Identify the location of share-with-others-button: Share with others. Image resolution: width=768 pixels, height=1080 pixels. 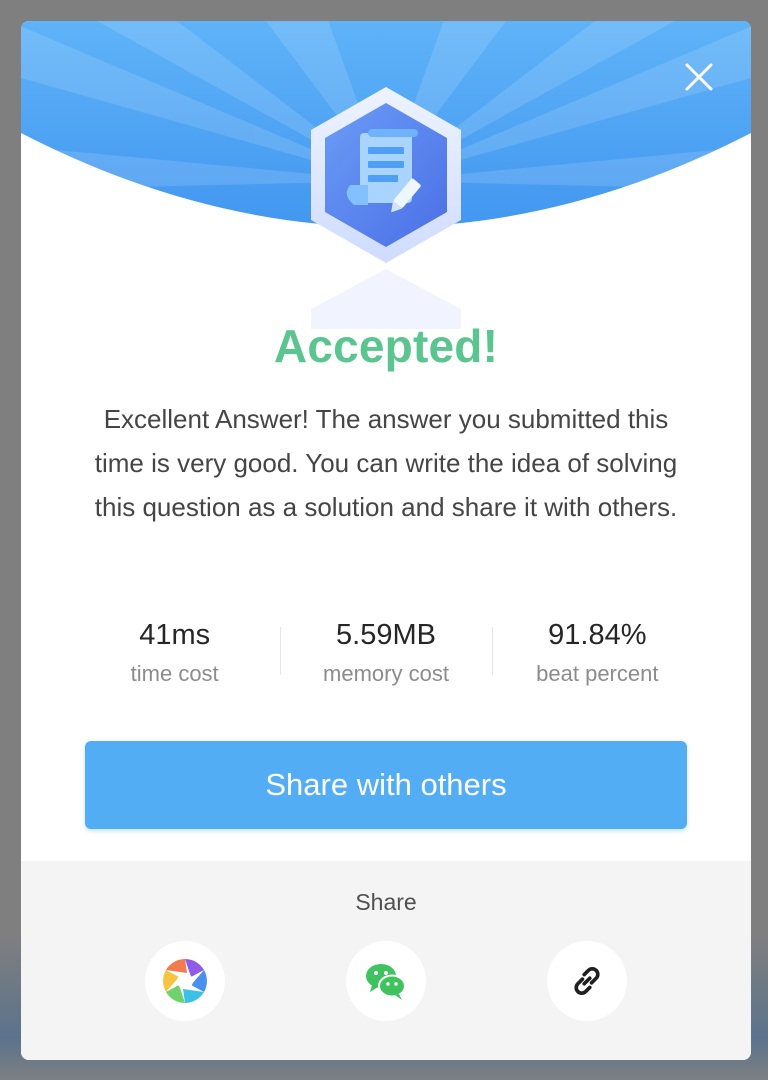
(386, 785).